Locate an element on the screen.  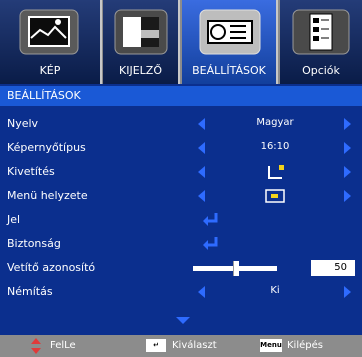
tab-kijelzo-label: KIJELZŐ is located at coordinates (140, 70).